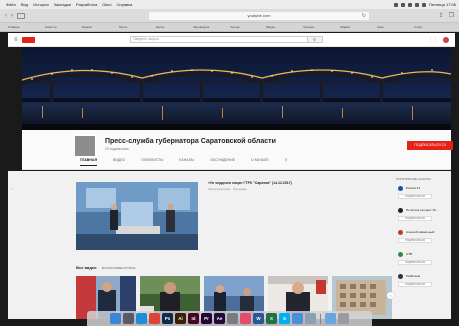  I want to click on sidebar-toggle-icon, so click(21, 15).